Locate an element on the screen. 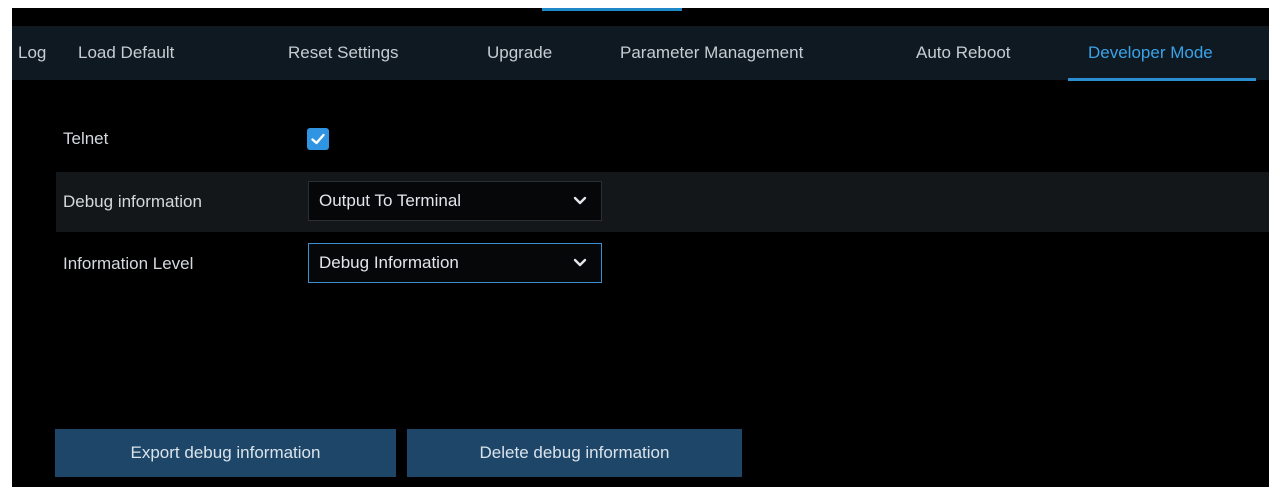 Image resolution: width=1269 pixels, height=487 pixels. information-level-row: Information Level Debug Information is located at coordinates (662, 264).